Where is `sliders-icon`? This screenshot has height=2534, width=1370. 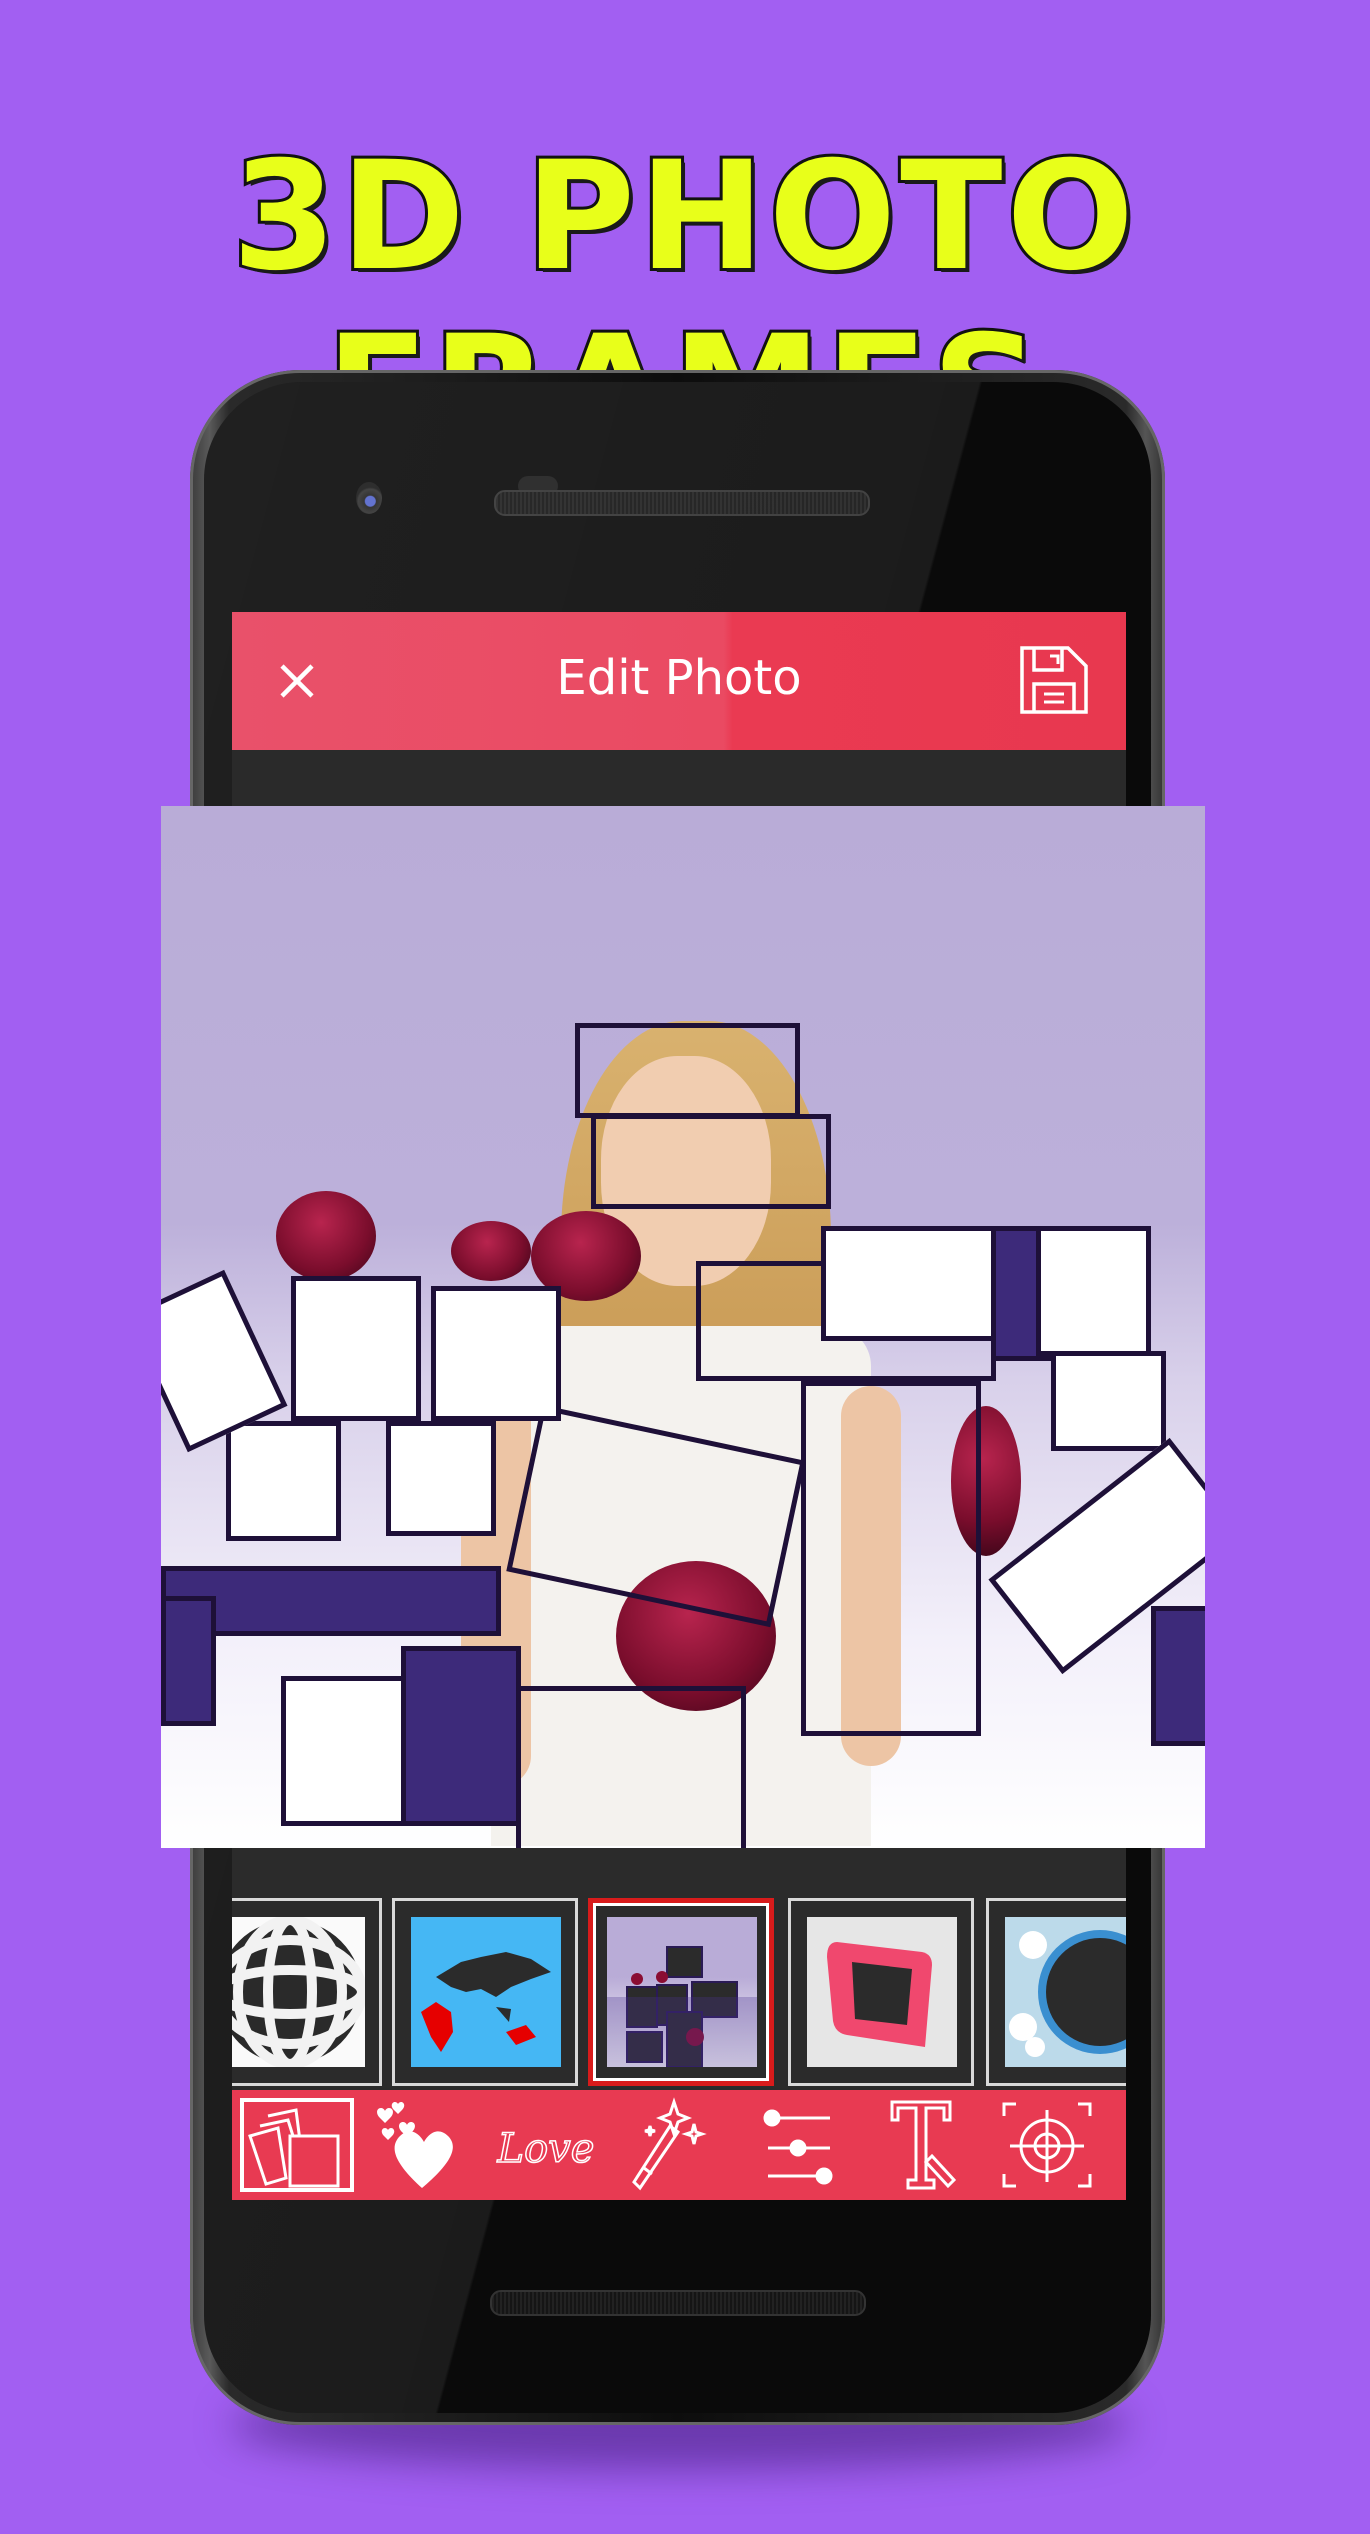
sliders-icon is located at coordinates (798, 2147).